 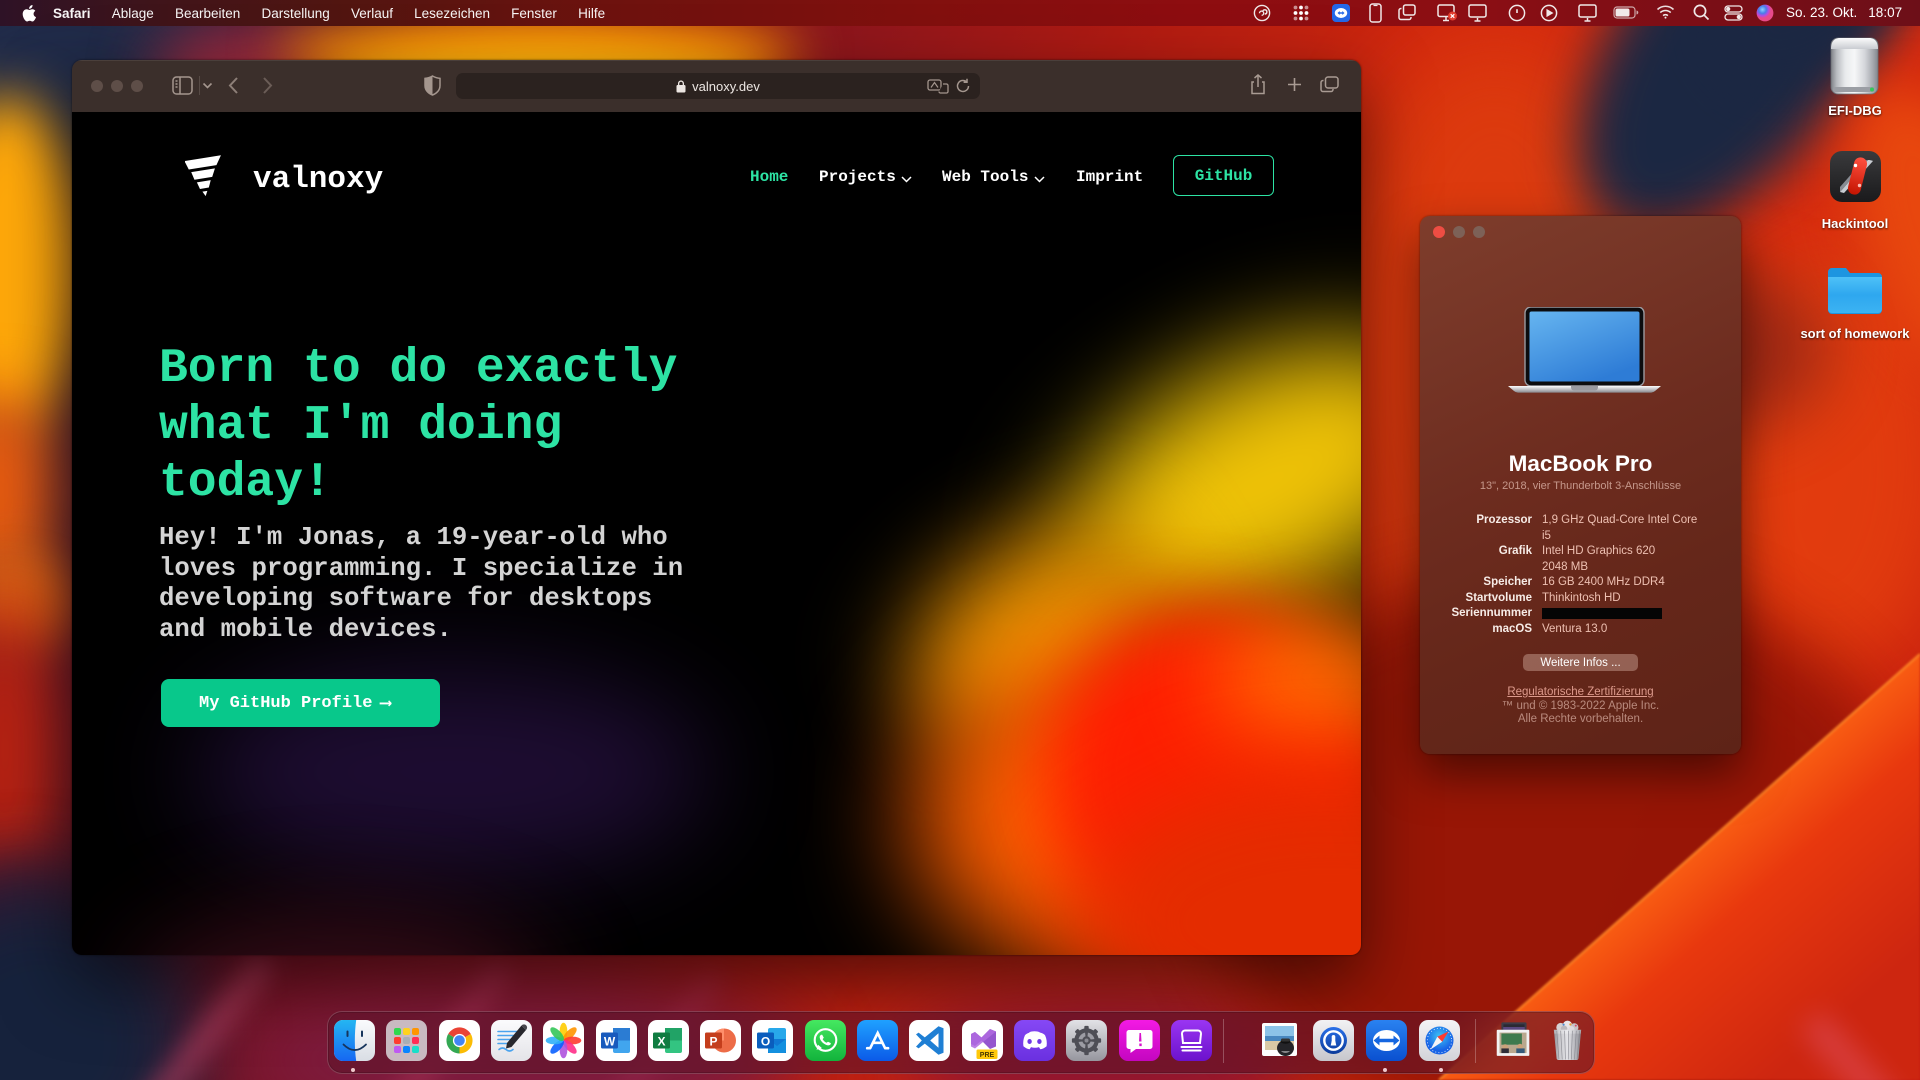 What do you see at coordinates (987, 1055) in the screenshot?
I see `svg-text: PRE` at bounding box center [987, 1055].